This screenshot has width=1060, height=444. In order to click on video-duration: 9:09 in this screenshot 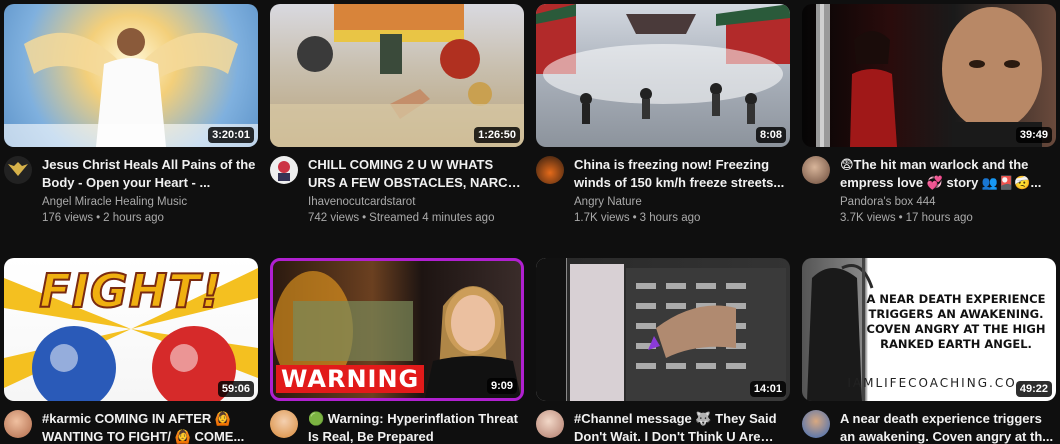, I will do `click(501, 386)`.